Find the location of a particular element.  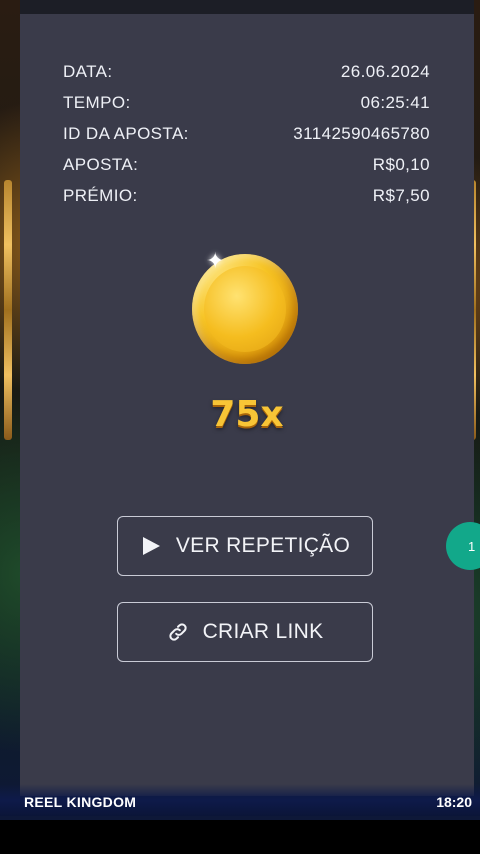

gold-coin-icon: ✦ is located at coordinates (248, 316).